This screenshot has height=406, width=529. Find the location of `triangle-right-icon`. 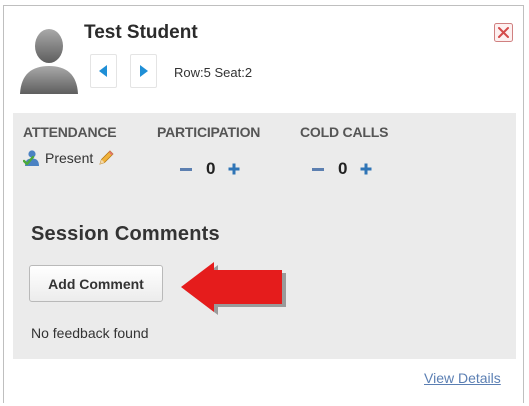

triangle-right-icon is located at coordinates (144, 71).